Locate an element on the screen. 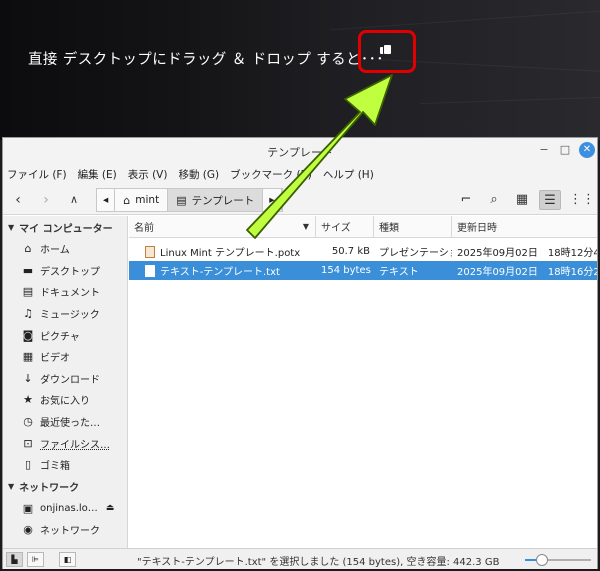 The width and height of the screenshot is (600, 571). breadcrumb-home: ⌂ mint is located at coordinates (142, 200).